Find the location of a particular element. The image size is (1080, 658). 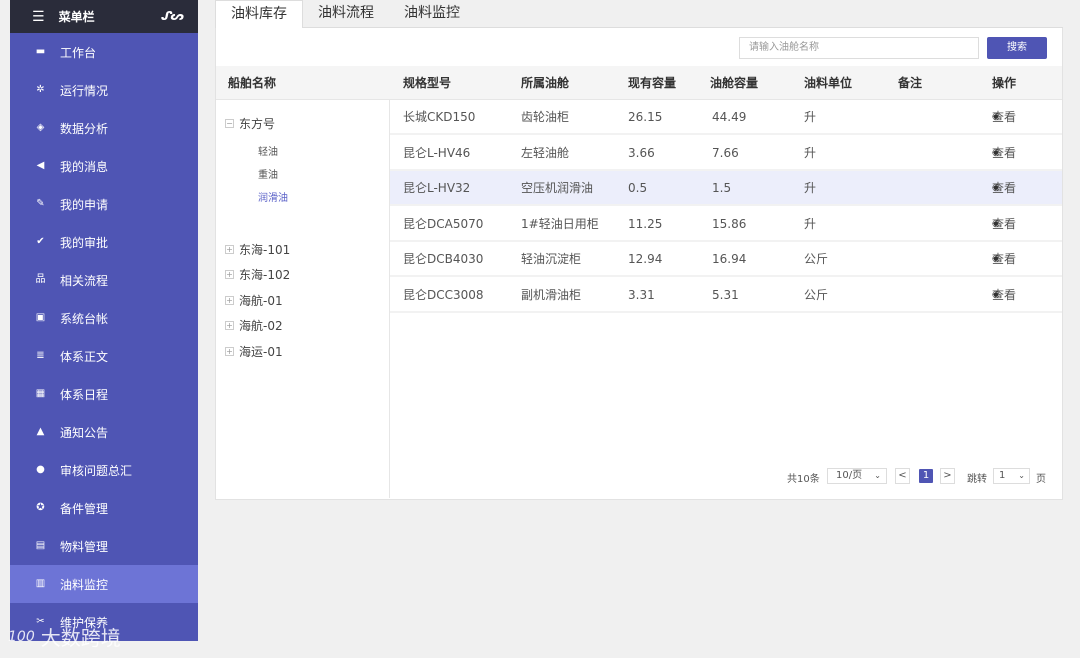

sidebar-item-label: 相关流程 is located at coordinates (84, 280).